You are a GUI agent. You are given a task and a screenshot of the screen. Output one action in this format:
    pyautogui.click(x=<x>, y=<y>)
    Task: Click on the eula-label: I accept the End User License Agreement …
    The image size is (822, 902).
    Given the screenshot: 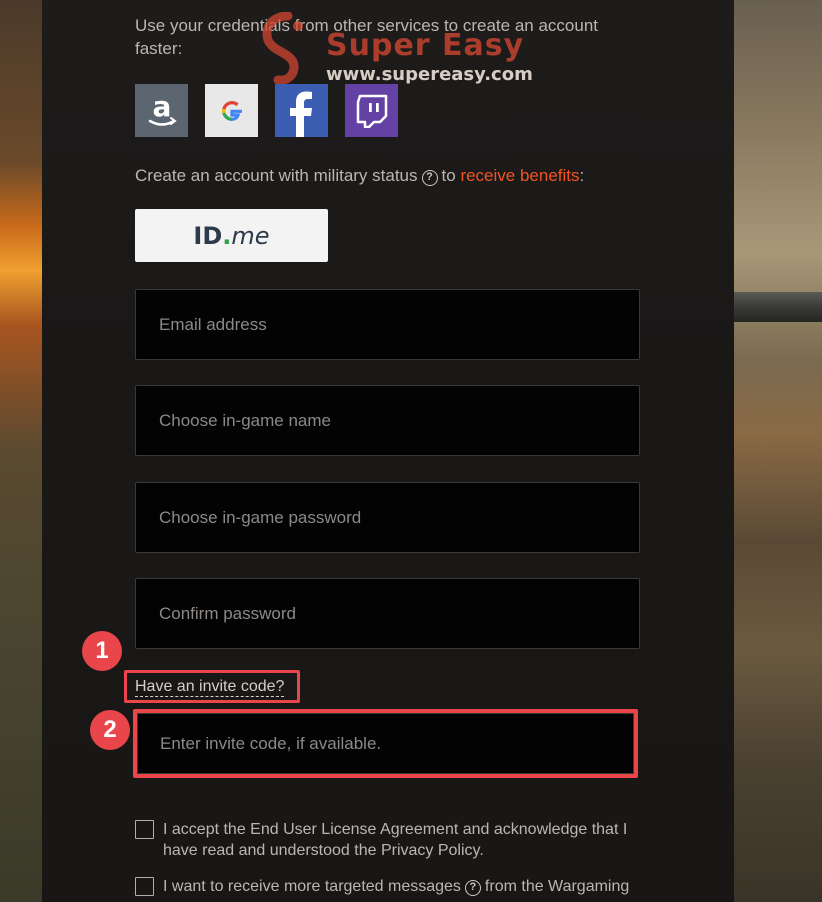 What is the action you would take?
    pyautogui.click(x=395, y=840)
    